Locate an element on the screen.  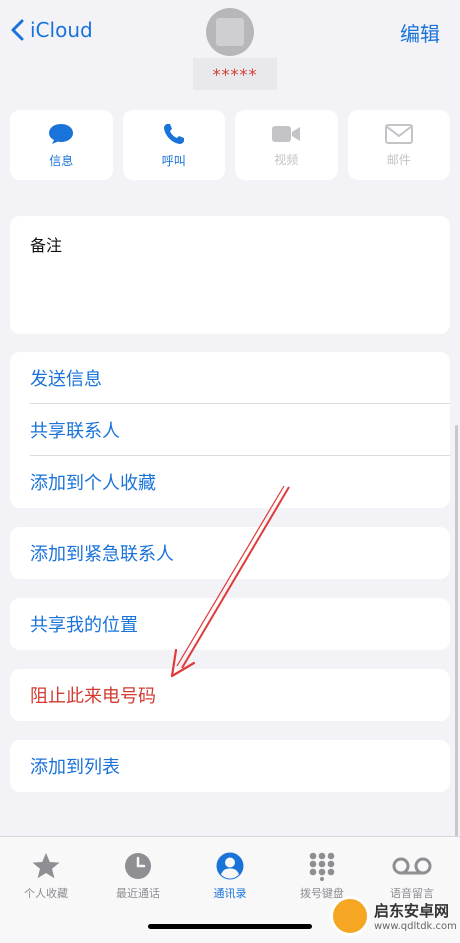
share-location-card: 共享我的位置 is located at coordinates (230, 624).